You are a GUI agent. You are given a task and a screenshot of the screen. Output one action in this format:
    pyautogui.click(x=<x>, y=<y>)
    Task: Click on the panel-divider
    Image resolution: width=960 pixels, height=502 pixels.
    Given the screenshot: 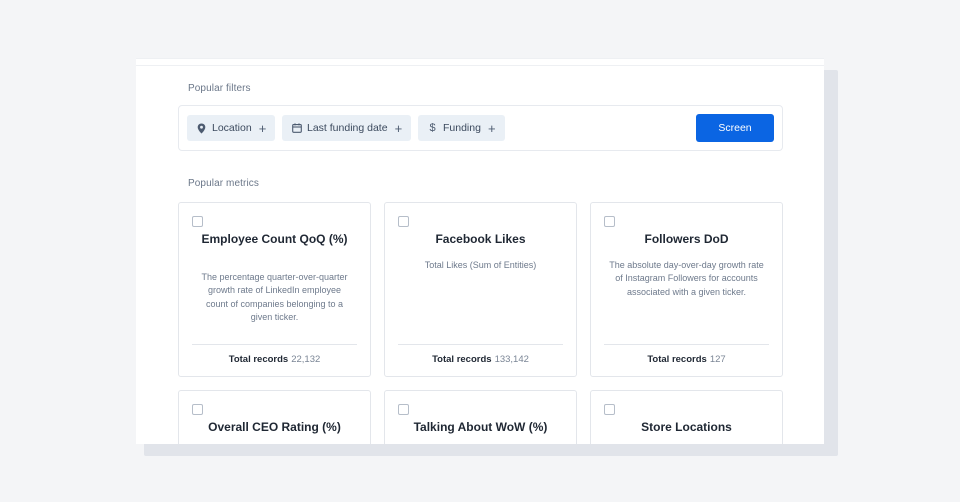 What is the action you would take?
    pyautogui.click(x=480, y=65)
    